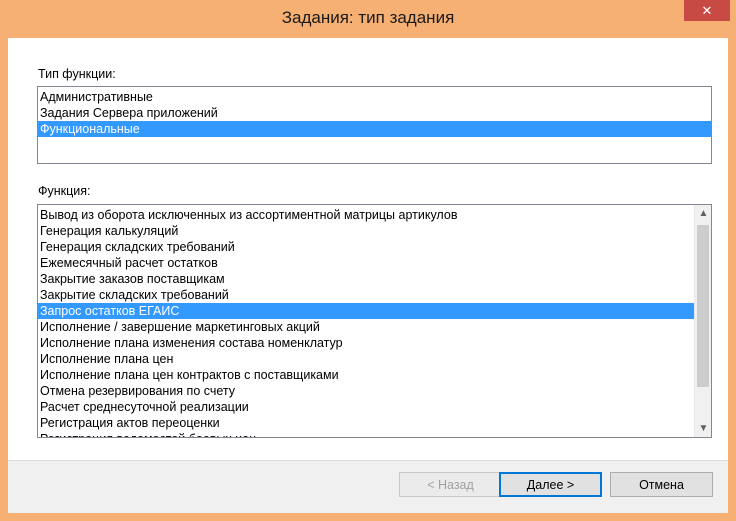  I want to click on list-item: Исполнение плана цен, so click(366, 359).